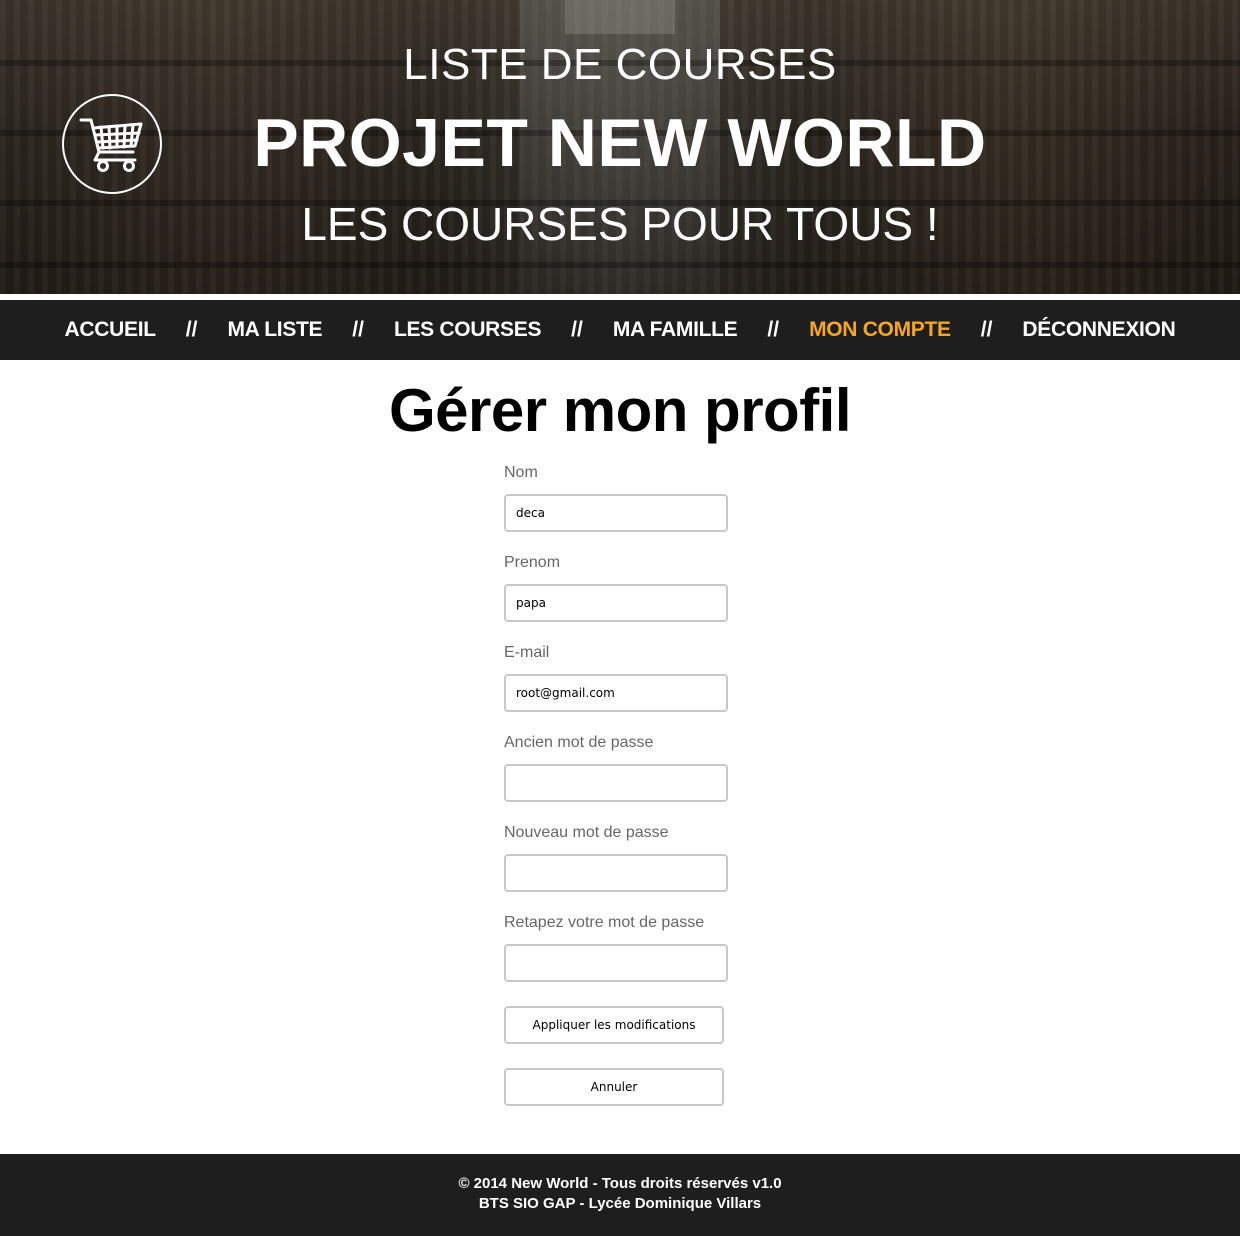 The image size is (1240, 1236). I want to click on nav-item-ma-liste: MA LISTE, so click(274, 330).